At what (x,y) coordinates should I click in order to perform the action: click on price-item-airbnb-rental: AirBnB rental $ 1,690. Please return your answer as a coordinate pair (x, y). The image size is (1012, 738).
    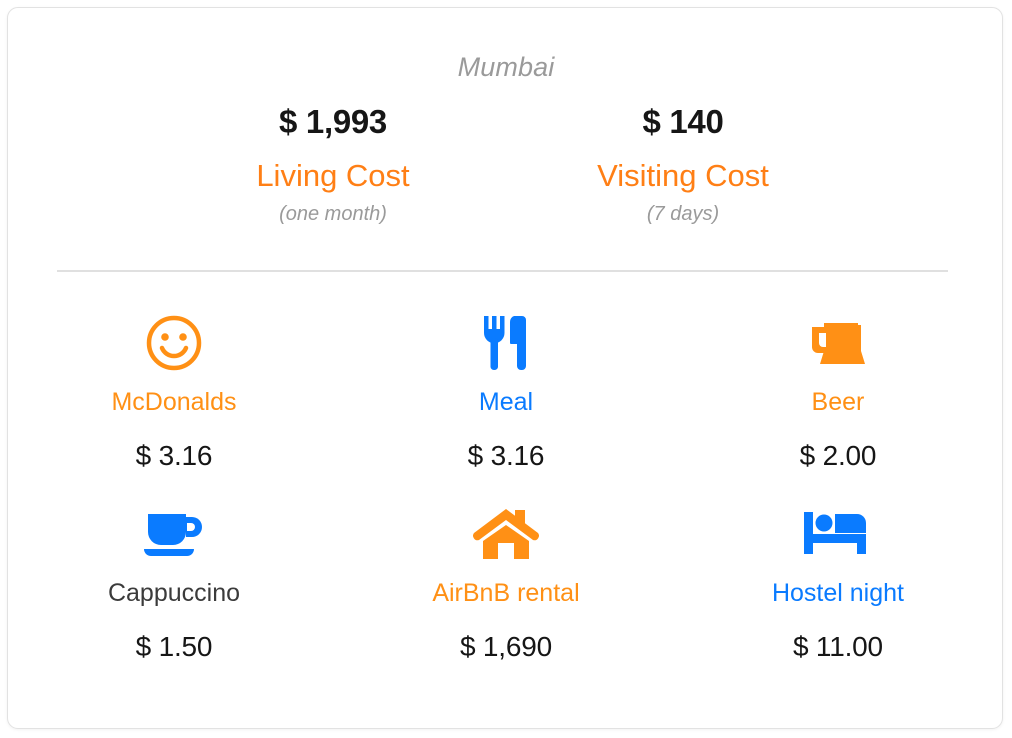
    Looking at the image, I should click on (506, 586).